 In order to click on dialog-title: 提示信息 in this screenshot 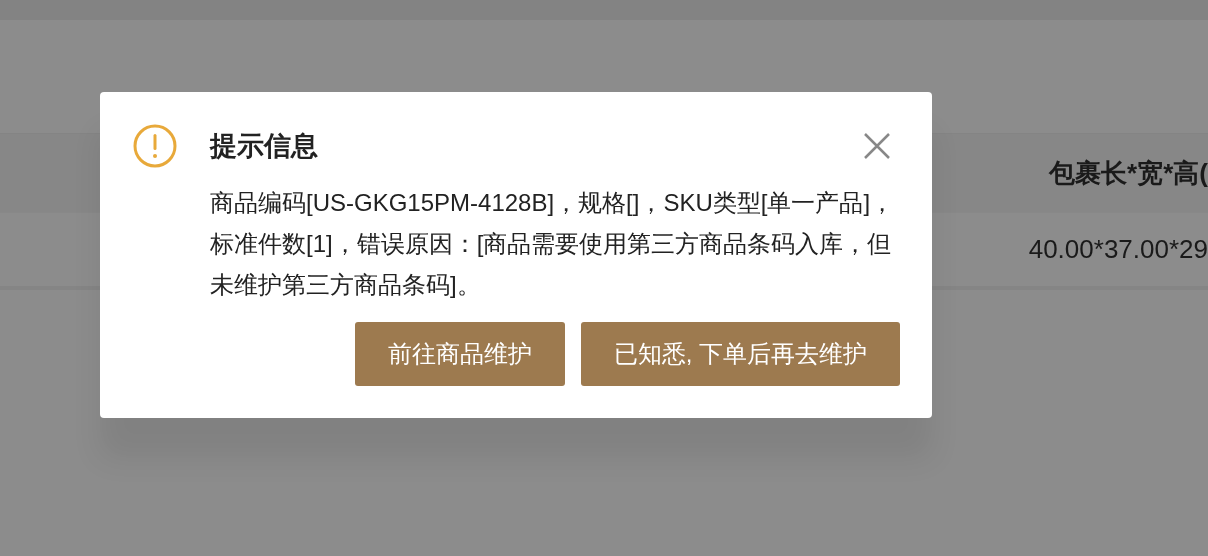, I will do `click(264, 146)`.